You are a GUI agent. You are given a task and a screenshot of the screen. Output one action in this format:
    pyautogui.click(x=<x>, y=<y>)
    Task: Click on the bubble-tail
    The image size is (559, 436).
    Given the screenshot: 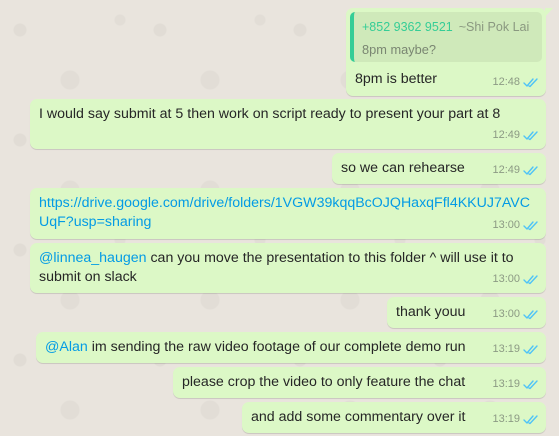 What is the action you would take?
    pyautogui.click(x=549, y=12)
    